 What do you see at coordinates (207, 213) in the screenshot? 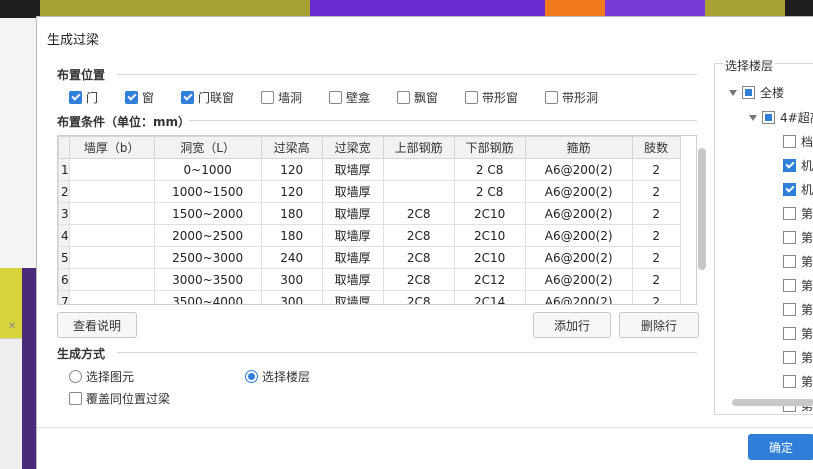
I see `cell-opening-width: 1500~2000` at bounding box center [207, 213].